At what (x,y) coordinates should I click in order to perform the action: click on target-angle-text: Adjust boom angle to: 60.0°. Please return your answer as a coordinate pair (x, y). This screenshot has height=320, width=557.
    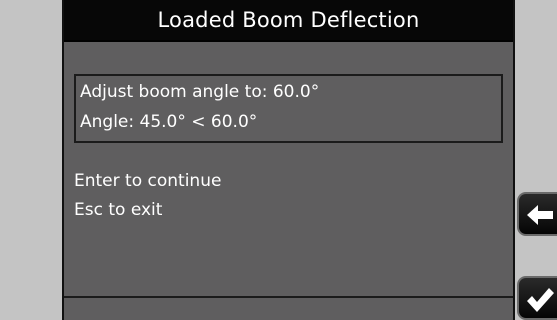
    Looking at the image, I should click on (200, 92).